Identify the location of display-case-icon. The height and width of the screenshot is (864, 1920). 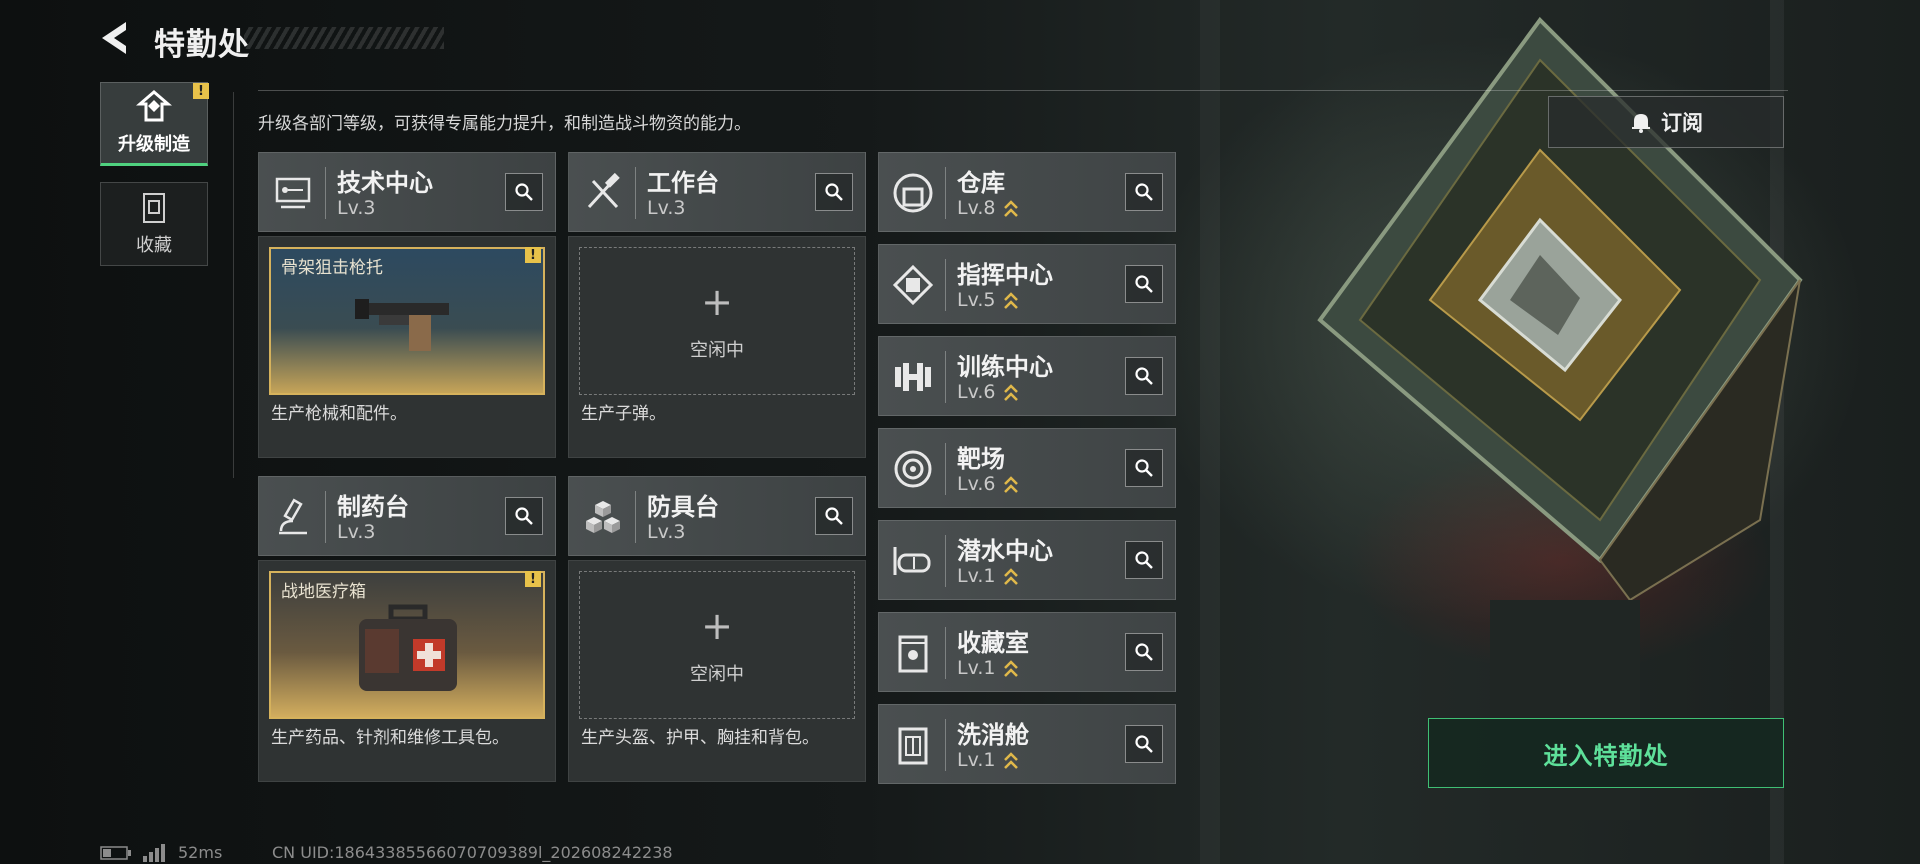
(913, 654).